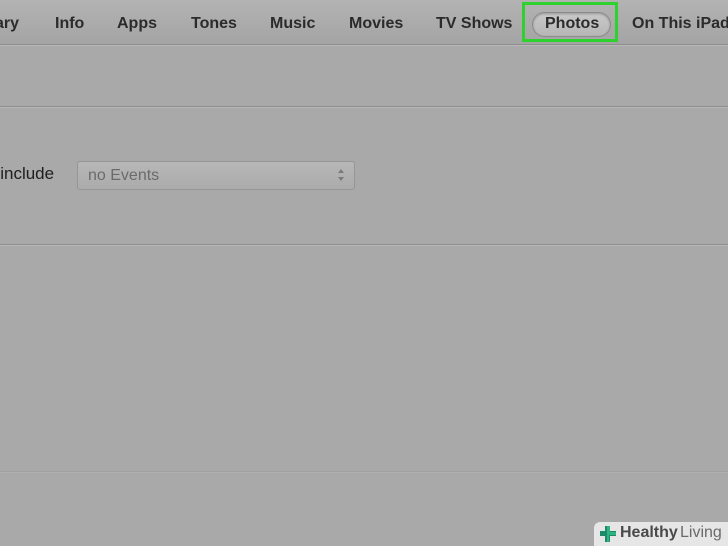  Describe the element at coordinates (701, 532) in the screenshot. I see `watermark-brand-light: Living` at that location.